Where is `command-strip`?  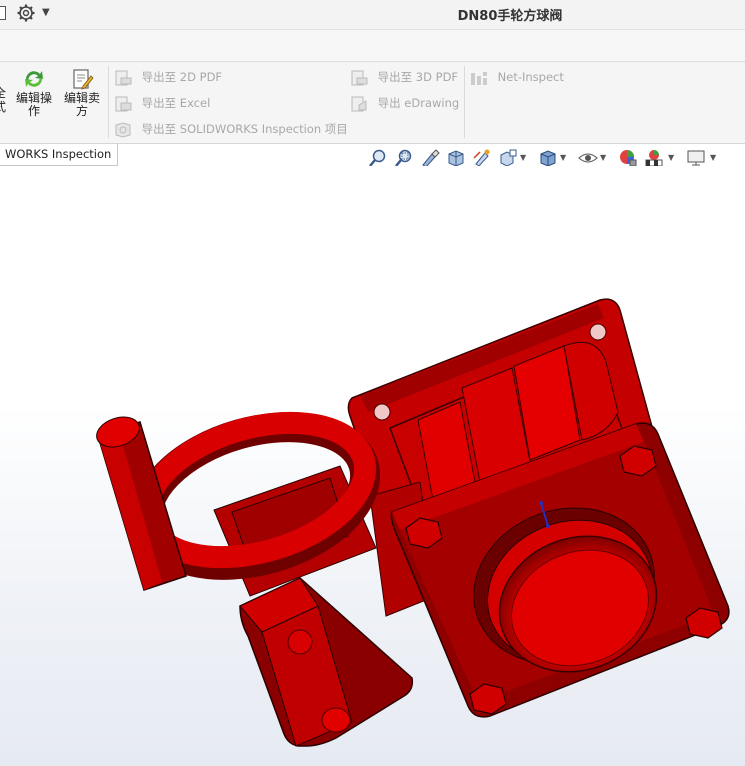
command-strip is located at coordinates (372, 46).